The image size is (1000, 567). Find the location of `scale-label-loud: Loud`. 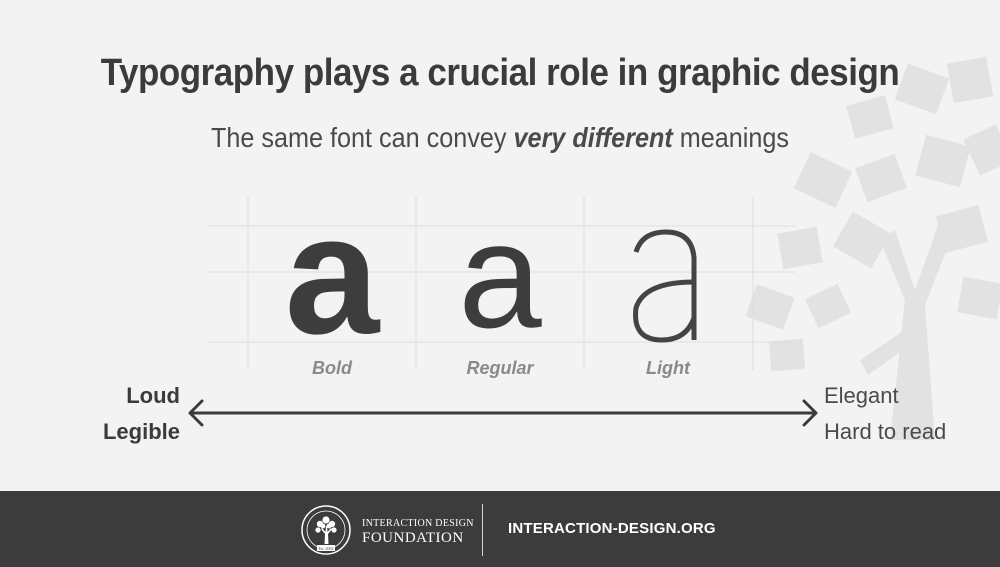

scale-label-loud: Loud is located at coordinates (153, 395).